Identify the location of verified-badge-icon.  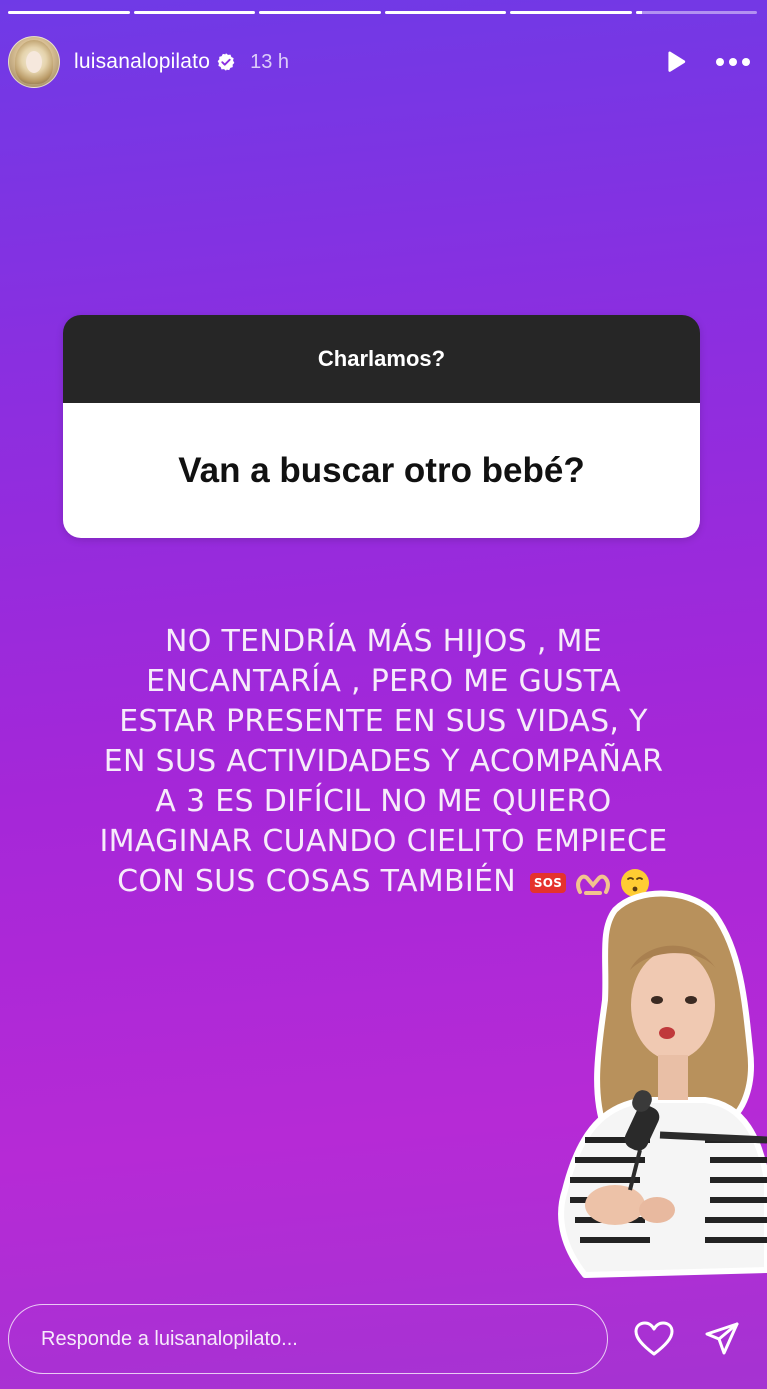
(226, 62).